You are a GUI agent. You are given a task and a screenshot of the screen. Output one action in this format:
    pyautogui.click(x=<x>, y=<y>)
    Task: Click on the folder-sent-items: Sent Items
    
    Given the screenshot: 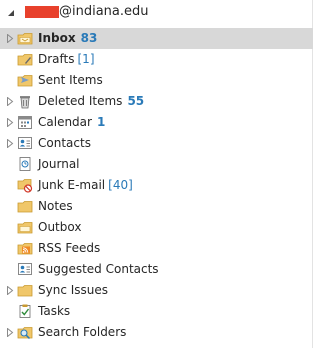 What is the action you would take?
    pyautogui.click(x=156, y=80)
    